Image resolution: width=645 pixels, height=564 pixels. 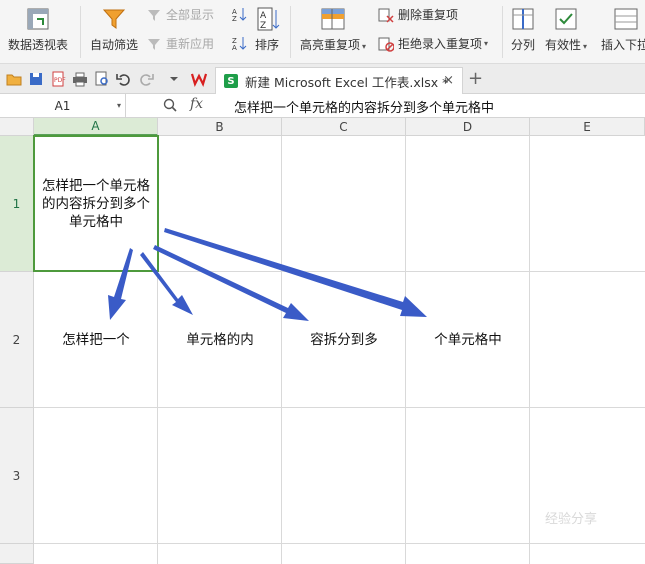 What do you see at coordinates (17, 476) in the screenshot?
I see `row-header-3: 3` at bounding box center [17, 476].